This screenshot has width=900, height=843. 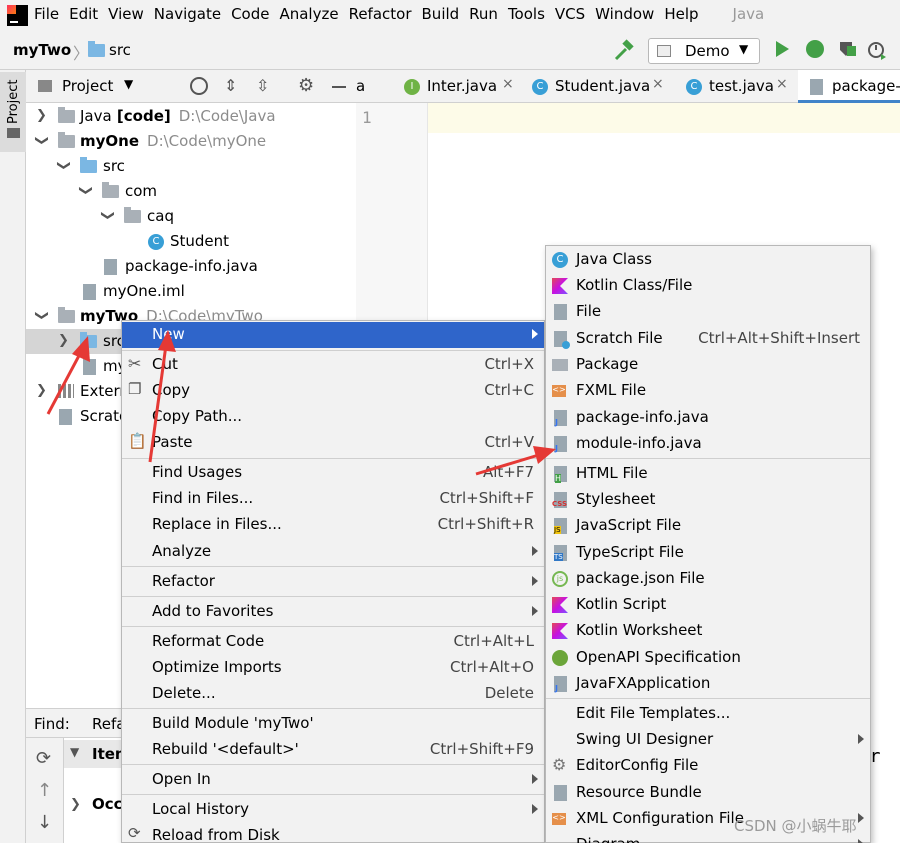 What do you see at coordinates (664, 118) in the screenshot?
I see `editor-current-line` at bounding box center [664, 118].